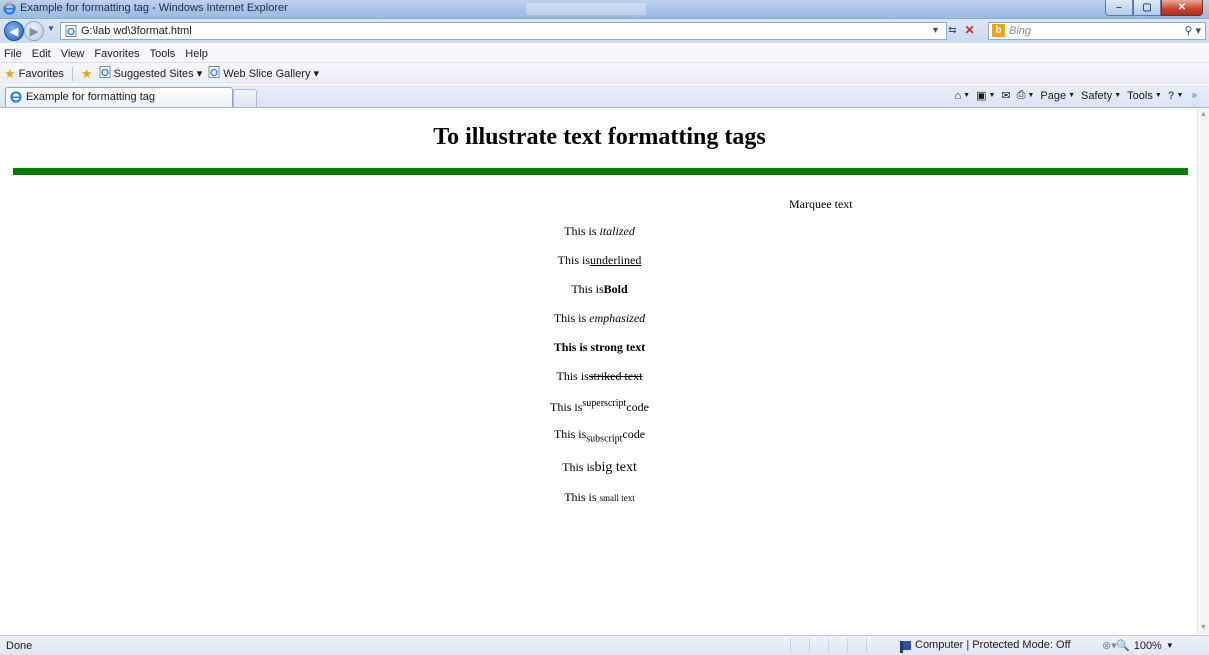 The image size is (1209, 655). I want to click on subscript-prefix: This is, so click(570, 434).